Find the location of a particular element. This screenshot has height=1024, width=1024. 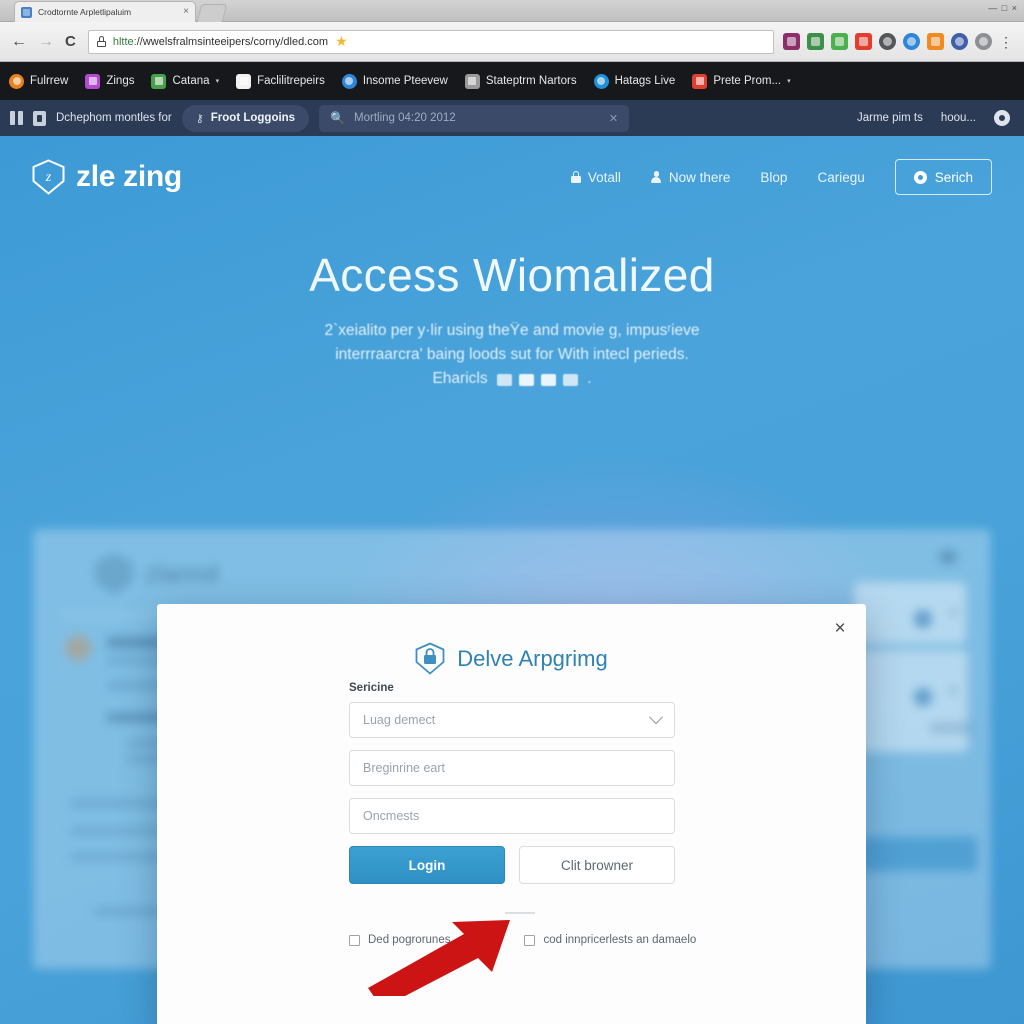

site-nav-item-blop: Blop is located at coordinates (773, 177).